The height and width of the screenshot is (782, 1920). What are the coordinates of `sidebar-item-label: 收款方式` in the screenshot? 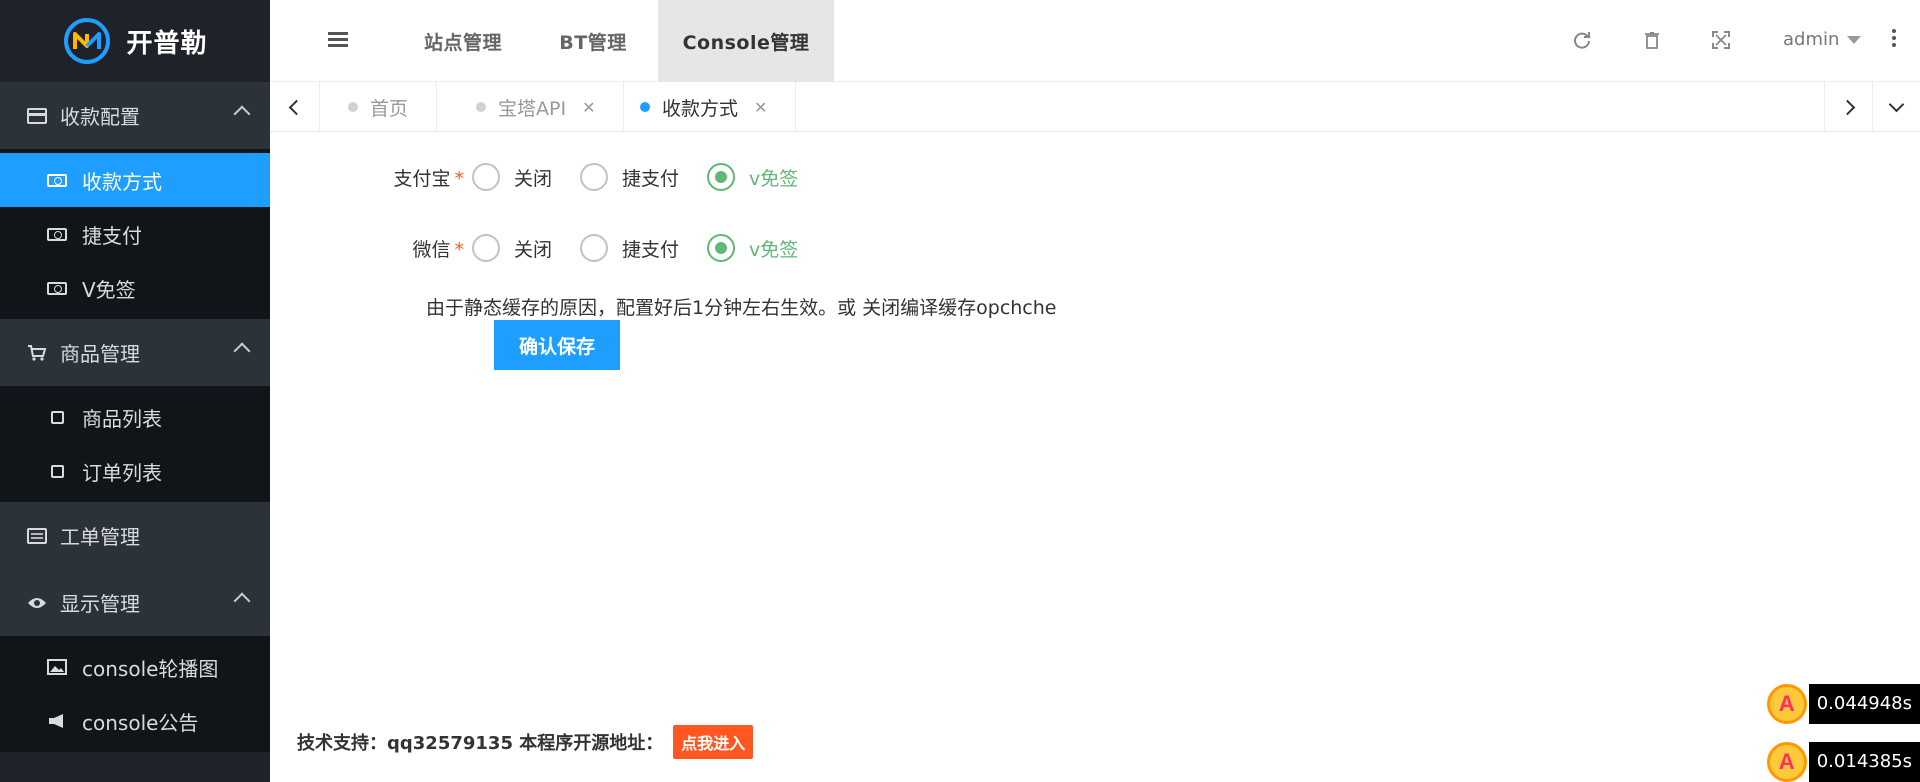 It's located at (122, 181).